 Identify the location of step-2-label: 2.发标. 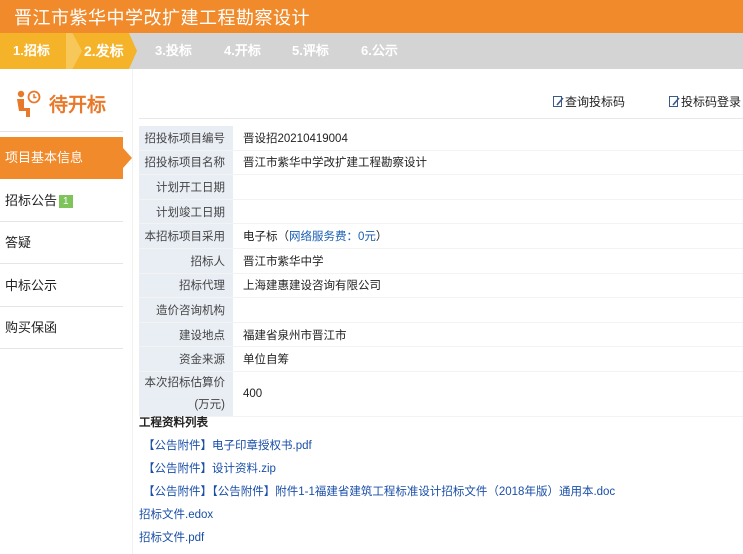
(104, 51).